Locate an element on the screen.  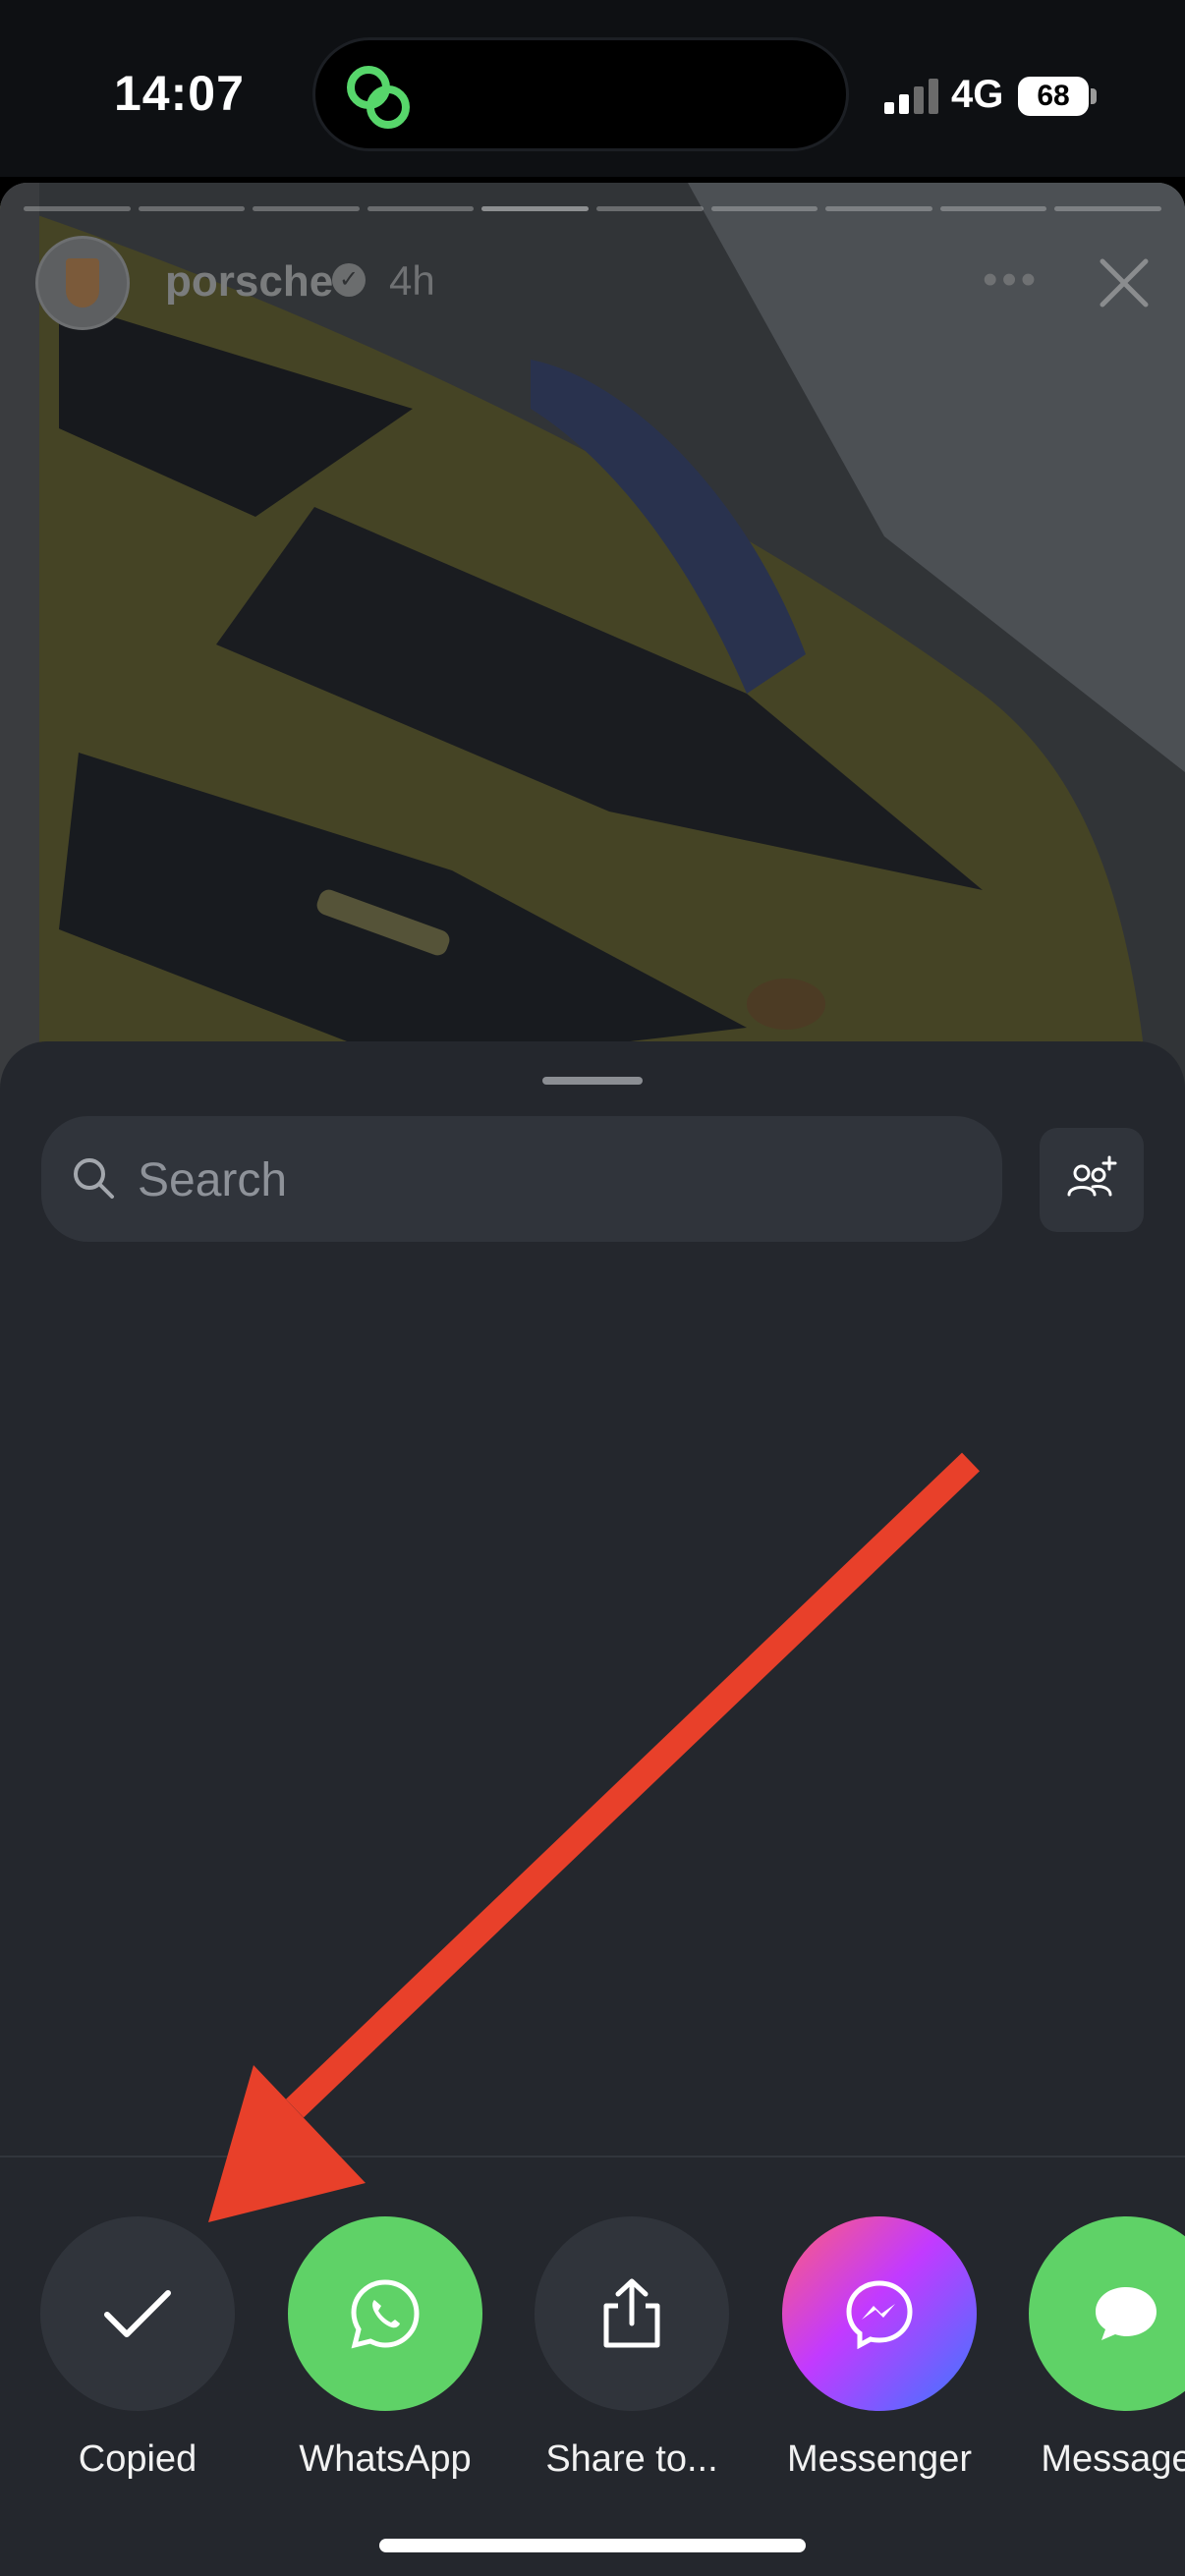
battery-tip is located at coordinates (1094, 96).